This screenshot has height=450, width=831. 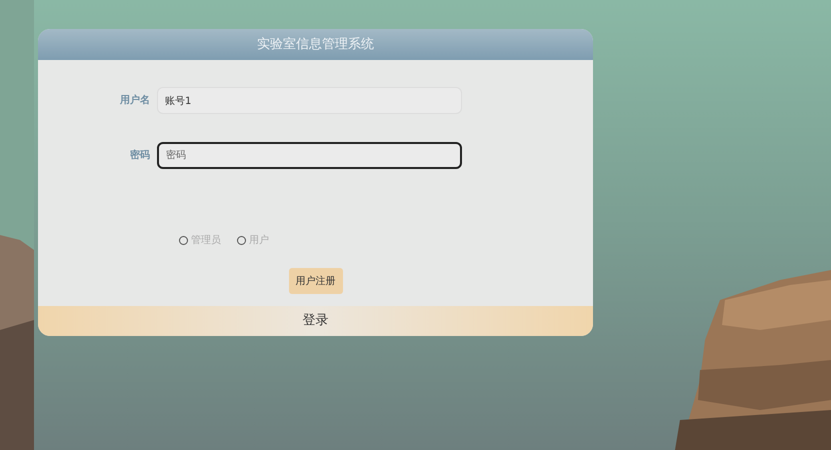 What do you see at coordinates (140, 155) in the screenshot?
I see `field-label: 密码` at bounding box center [140, 155].